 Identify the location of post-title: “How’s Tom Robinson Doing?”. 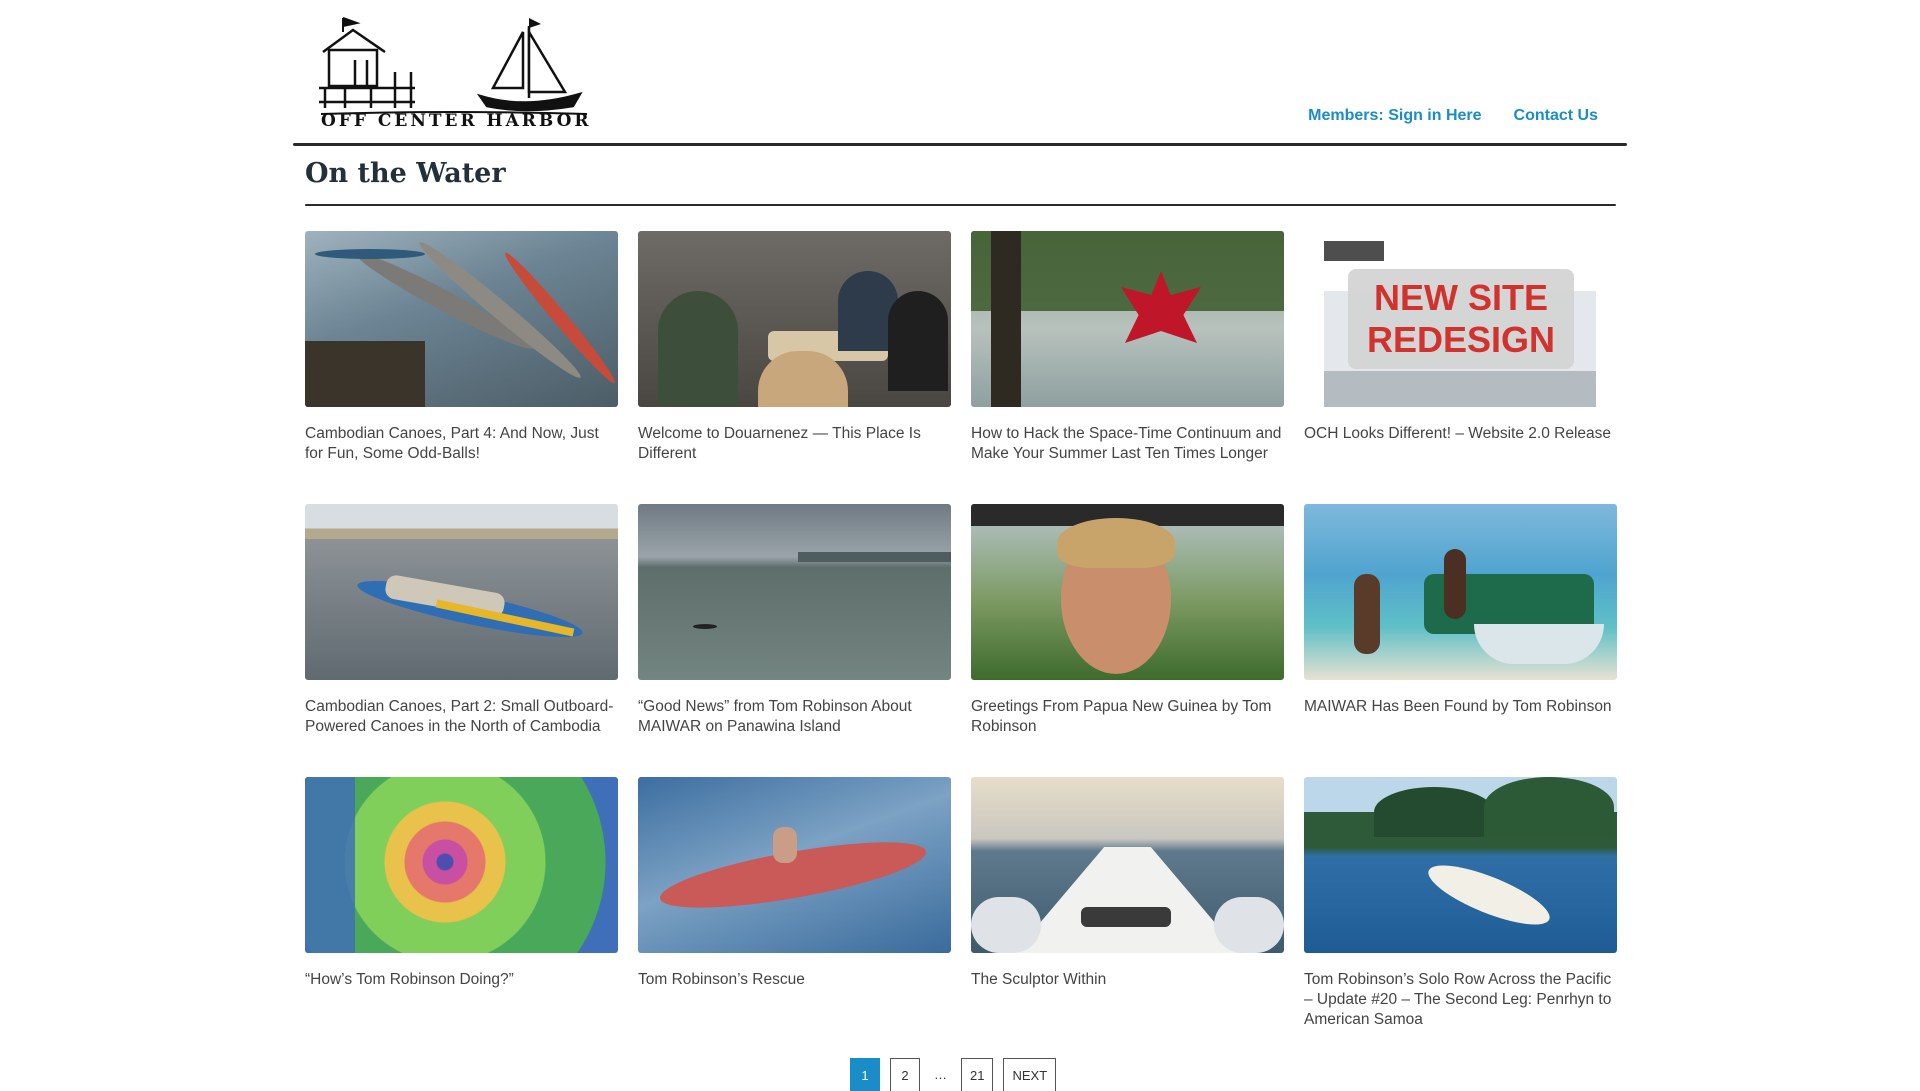
(461, 980).